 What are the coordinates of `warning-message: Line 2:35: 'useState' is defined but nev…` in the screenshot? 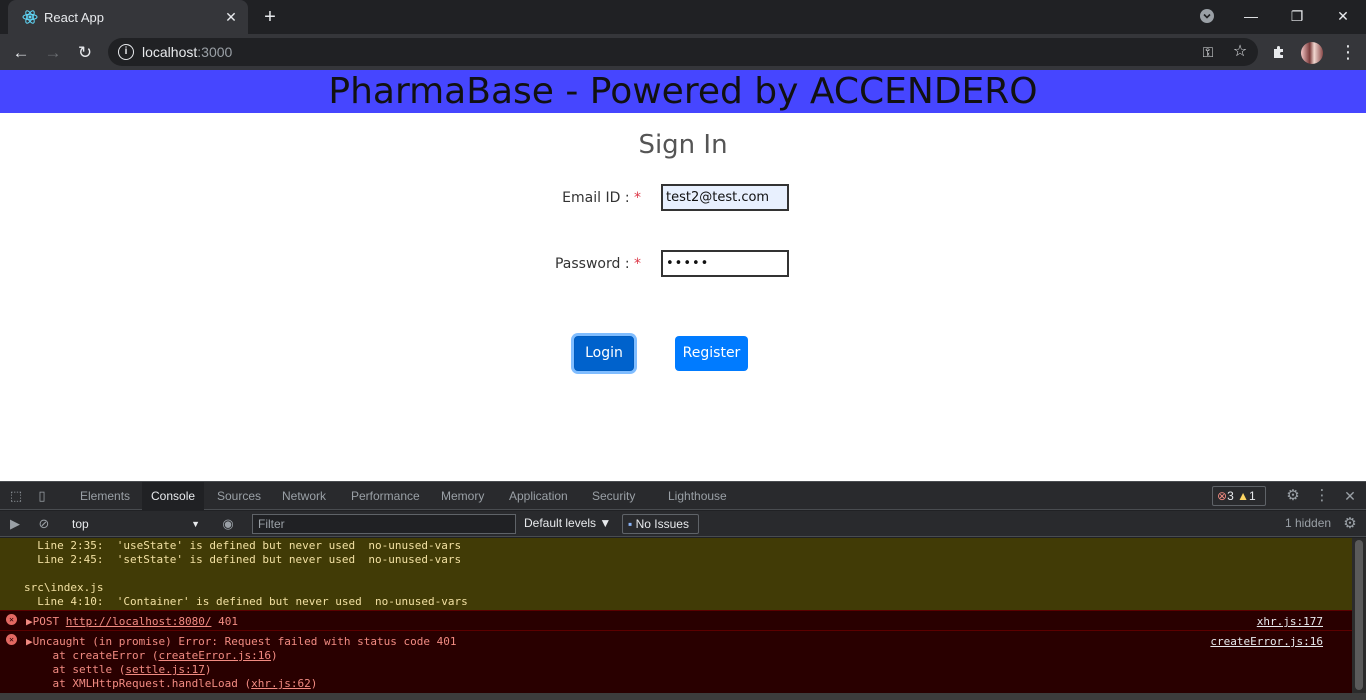 It's located at (676, 574).